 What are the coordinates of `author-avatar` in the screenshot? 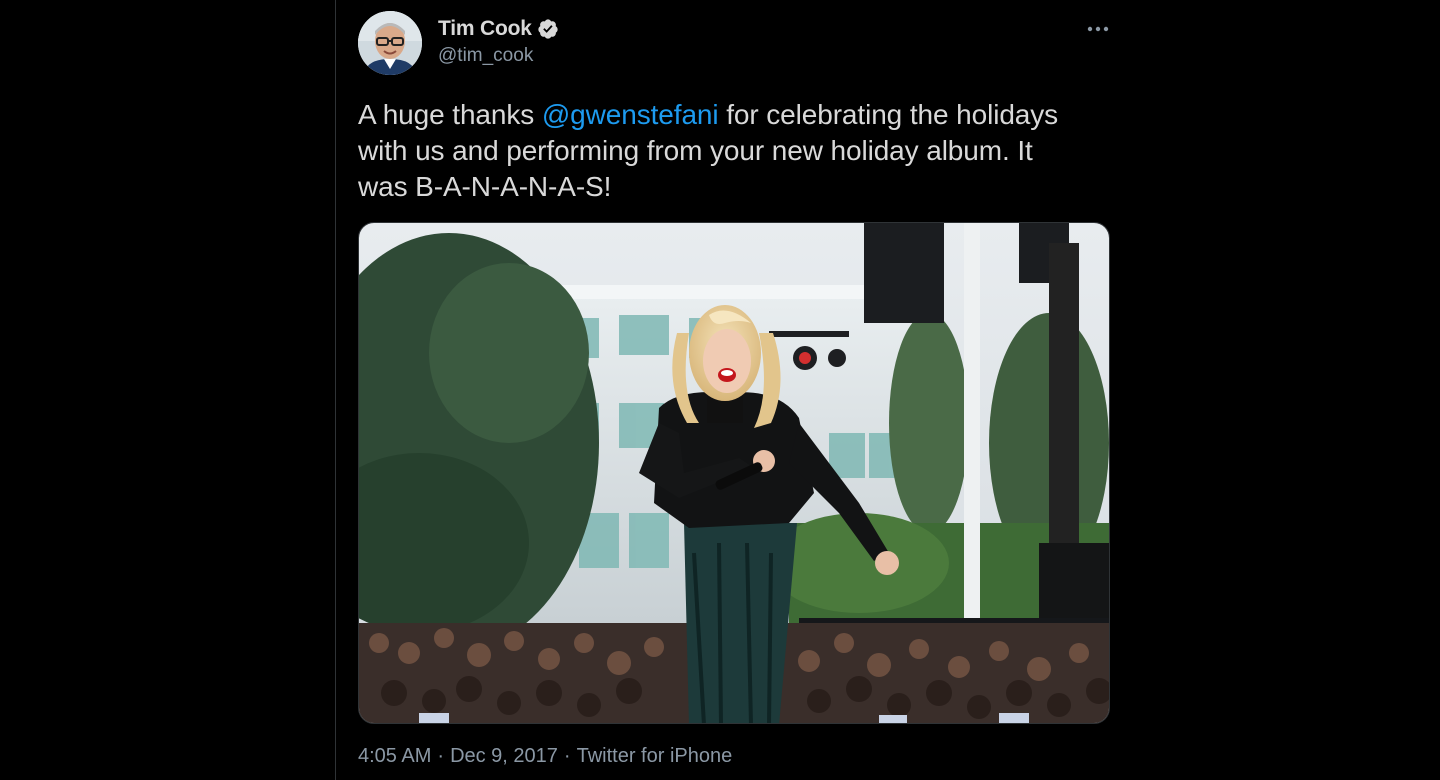 It's located at (390, 43).